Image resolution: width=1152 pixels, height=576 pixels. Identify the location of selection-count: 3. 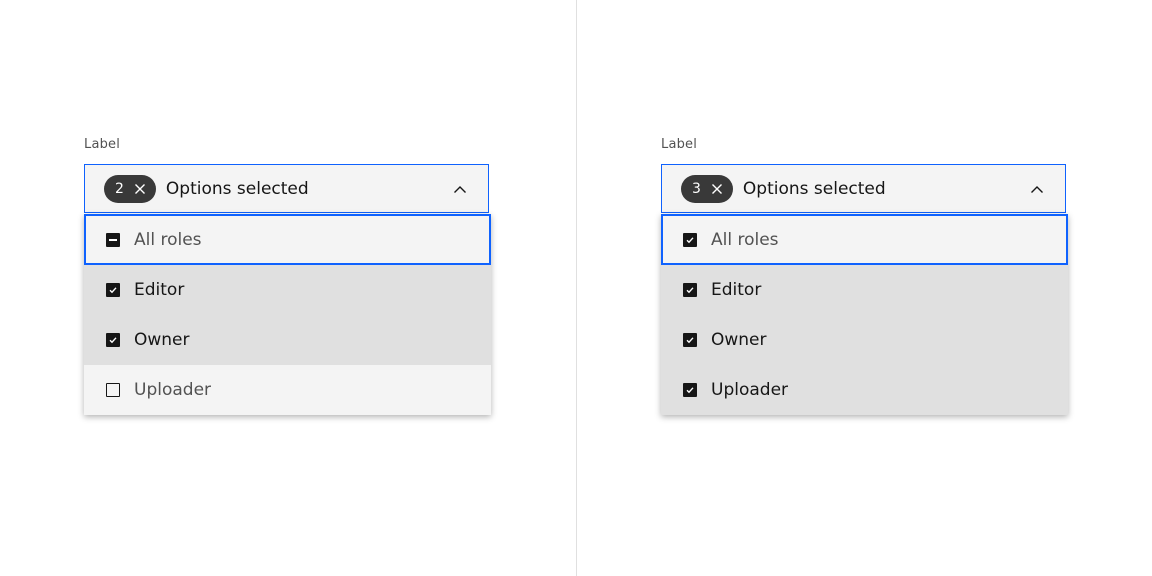
(696, 188).